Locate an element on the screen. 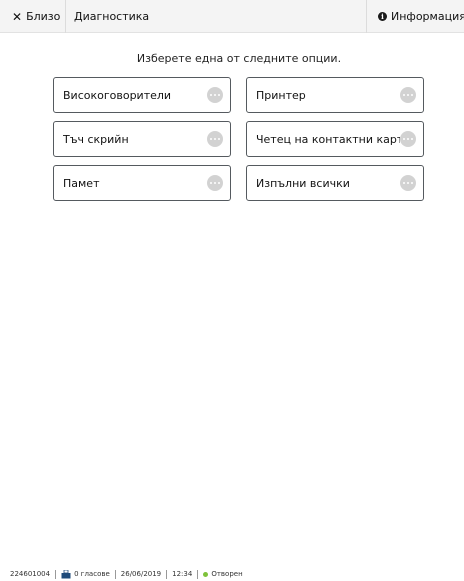  option-label: Памет is located at coordinates (81, 183).